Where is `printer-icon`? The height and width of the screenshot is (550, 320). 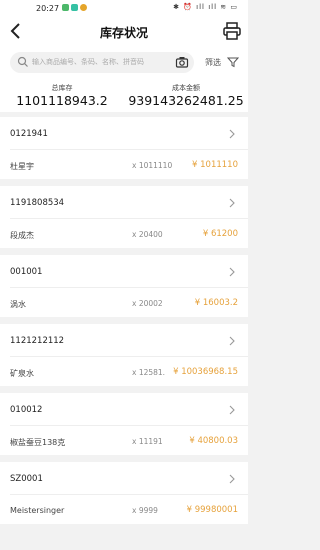 printer-icon is located at coordinates (232, 31).